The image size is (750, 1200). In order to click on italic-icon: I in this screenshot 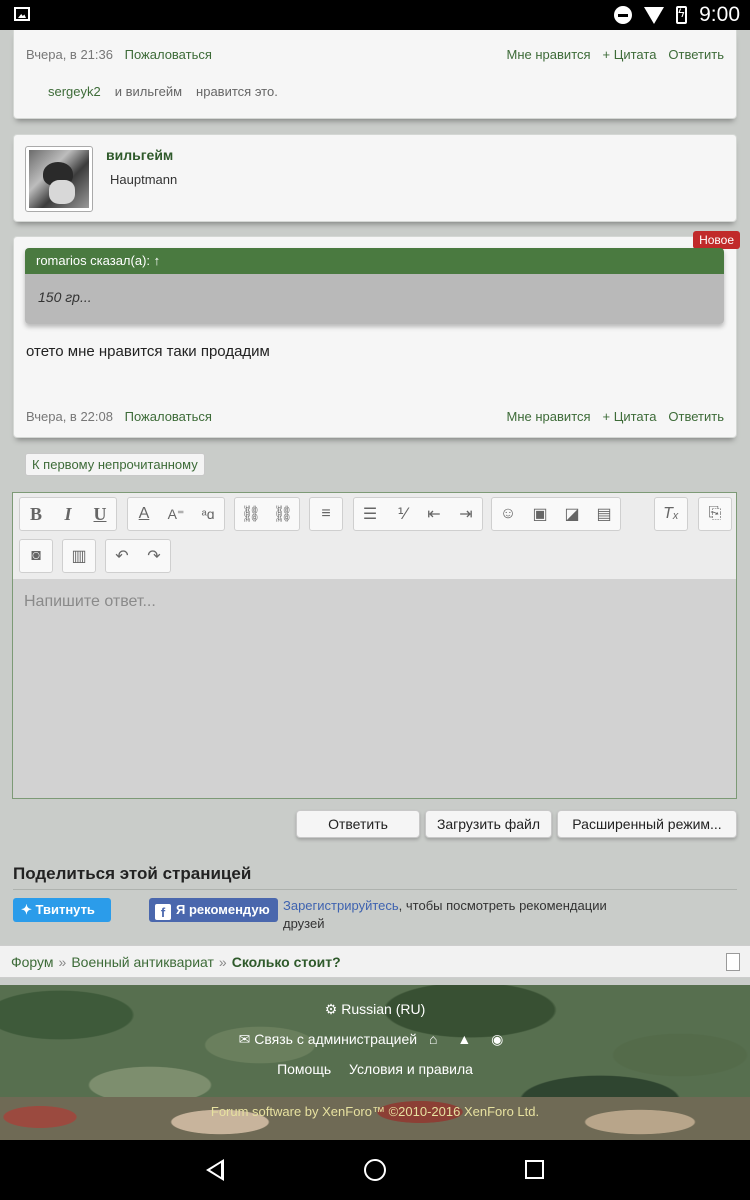, I will do `click(68, 514)`.